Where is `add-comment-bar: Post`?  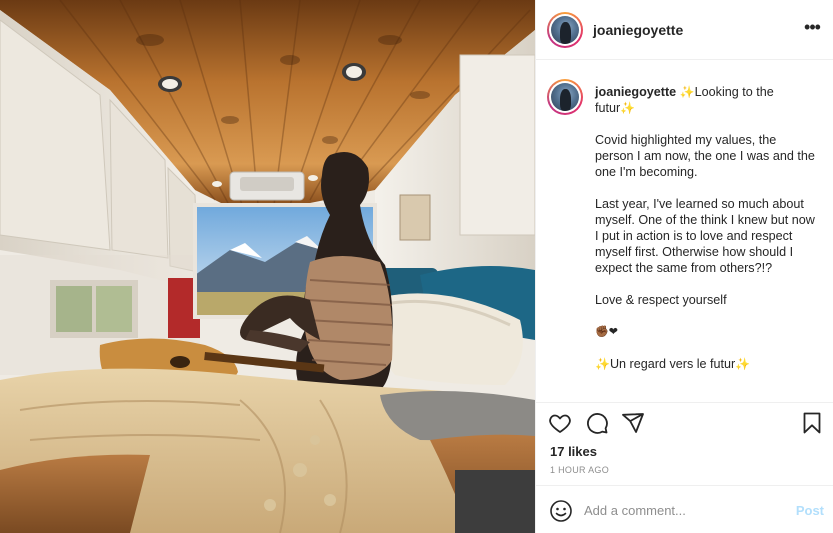 add-comment-bar: Post is located at coordinates (684, 509).